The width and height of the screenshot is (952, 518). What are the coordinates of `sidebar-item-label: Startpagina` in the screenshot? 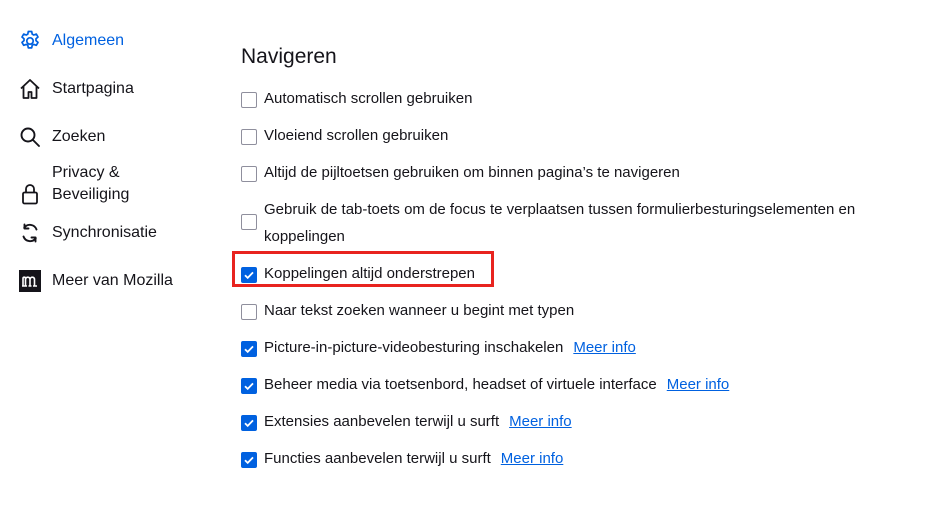 It's located at (93, 88).